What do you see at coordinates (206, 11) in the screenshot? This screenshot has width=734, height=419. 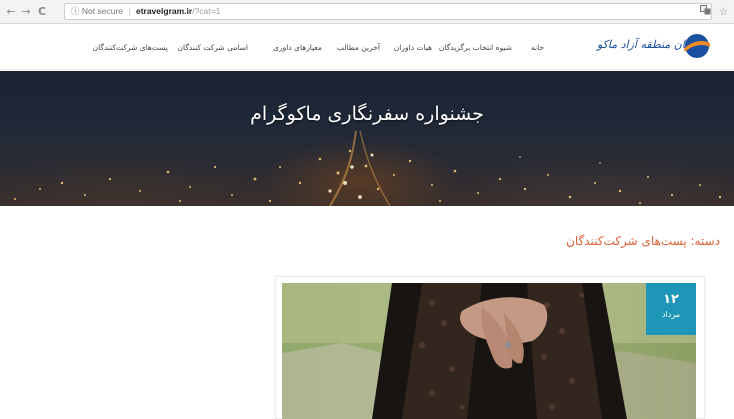 I see `url-path: /?cat=1` at bounding box center [206, 11].